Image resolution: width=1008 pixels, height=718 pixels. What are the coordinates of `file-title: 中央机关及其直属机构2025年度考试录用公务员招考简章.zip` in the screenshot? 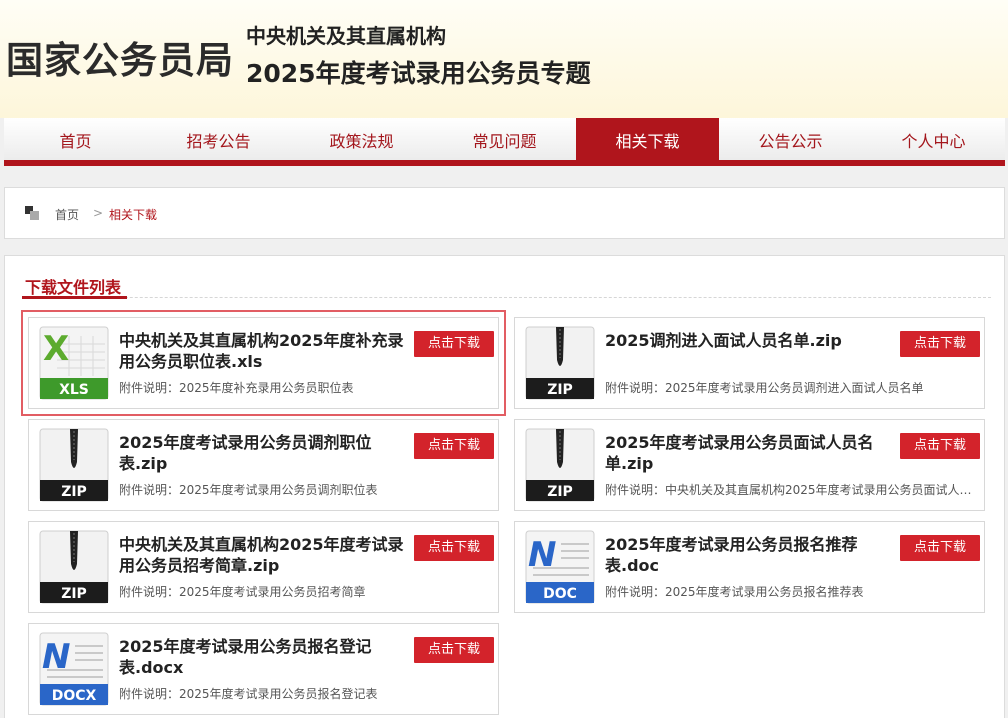 It's located at (264, 555).